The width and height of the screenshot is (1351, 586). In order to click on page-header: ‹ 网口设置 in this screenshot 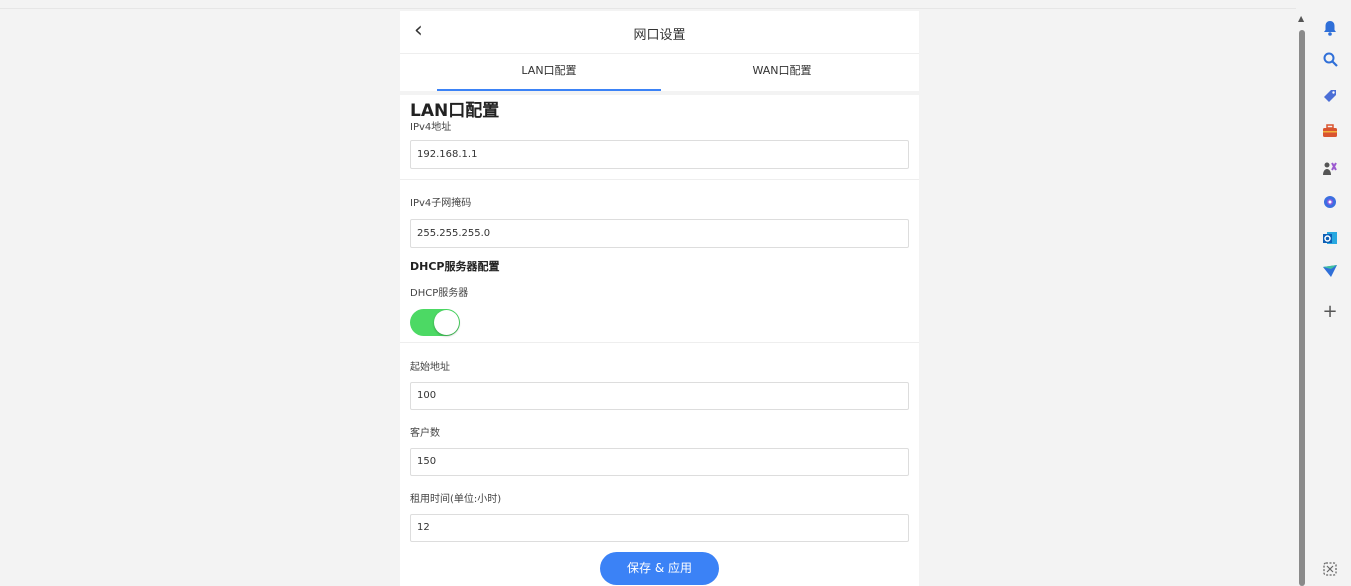, I will do `click(659, 32)`.